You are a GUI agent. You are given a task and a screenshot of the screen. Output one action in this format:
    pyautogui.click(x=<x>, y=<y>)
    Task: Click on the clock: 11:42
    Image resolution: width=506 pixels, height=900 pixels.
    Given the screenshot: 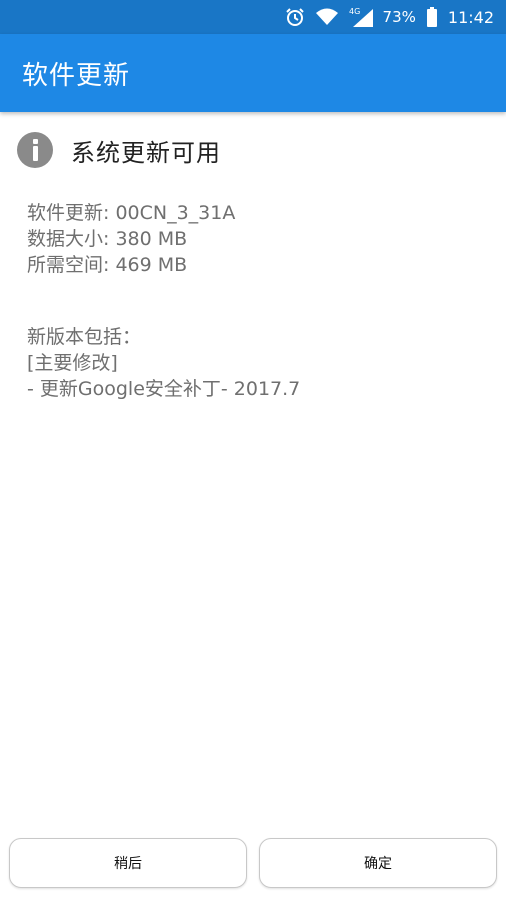 What is the action you would take?
    pyautogui.click(x=470, y=17)
    